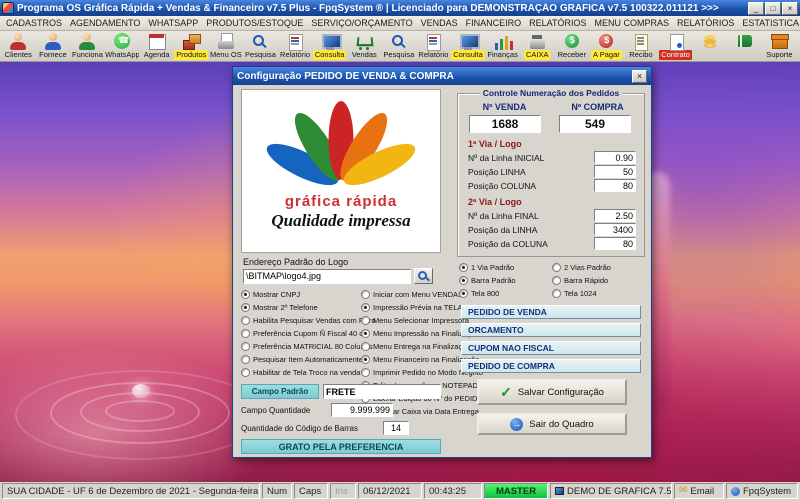 This screenshot has height=500, width=800. What do you see at coordinates (551, 312) in the screenshot?
I see `pedido-de-venda-button: PEDIDO DE VENDA` at bounding box center [551, 312].